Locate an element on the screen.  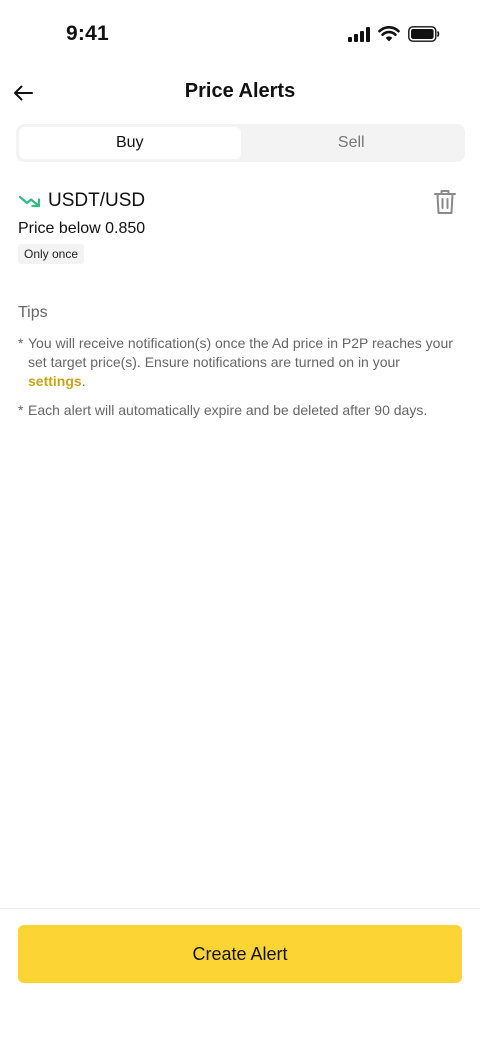
page-title: Price Alerts is located at coordinates (240, 91).